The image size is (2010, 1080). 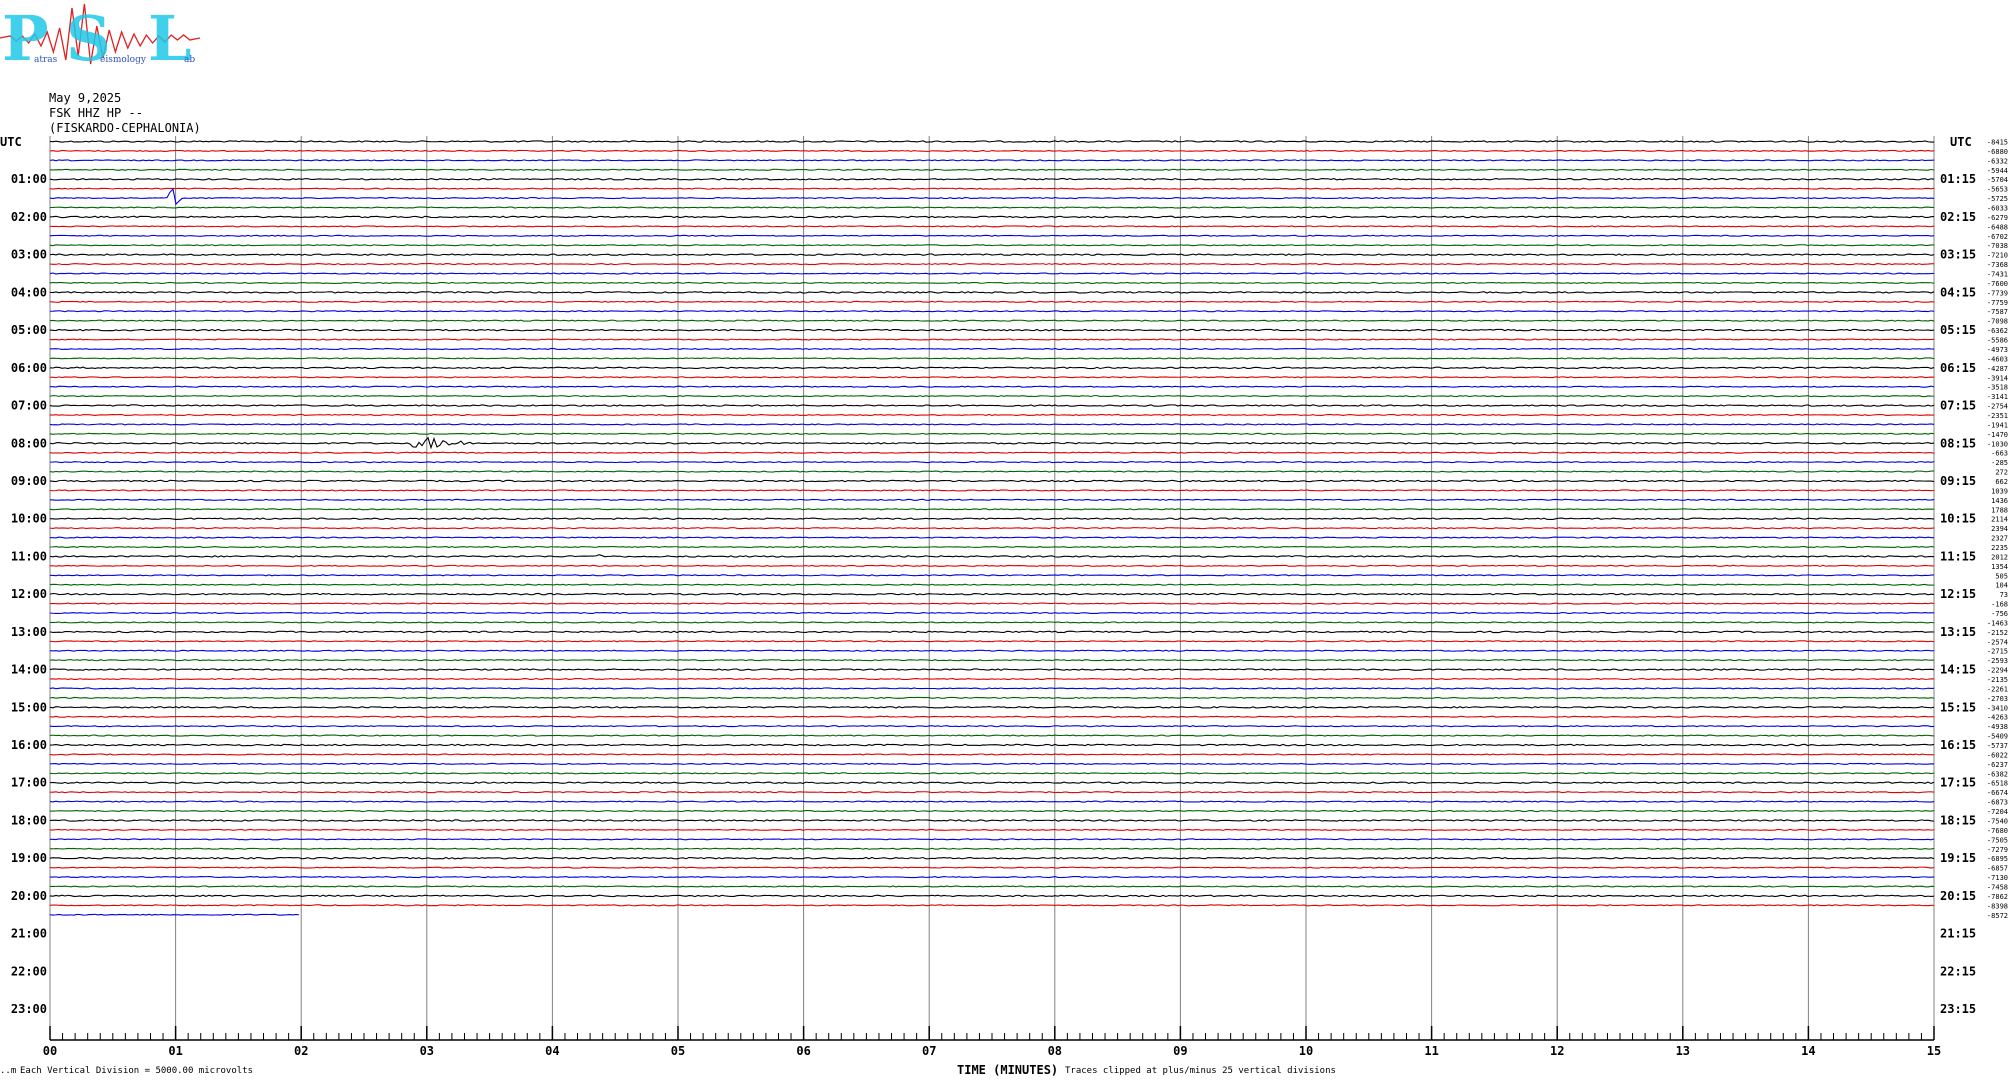 What do you see at coordinates (1958, 406) in the screenshot?
I see `hour-label-right: 07:15` at bounding box center [1958, 406].